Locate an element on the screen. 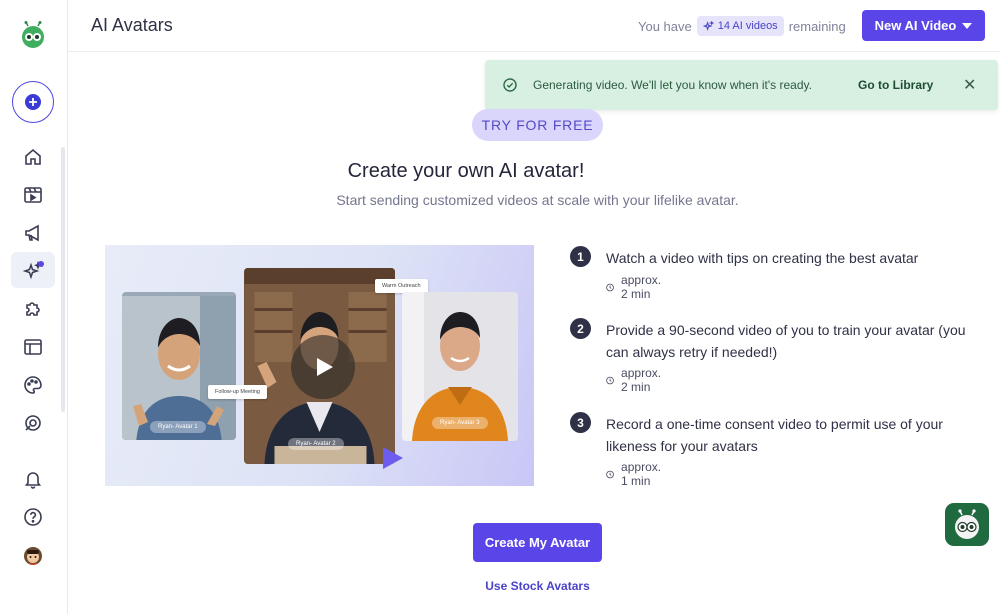  go-to-library-link: Go to Library is located at coordinates (895, 85).